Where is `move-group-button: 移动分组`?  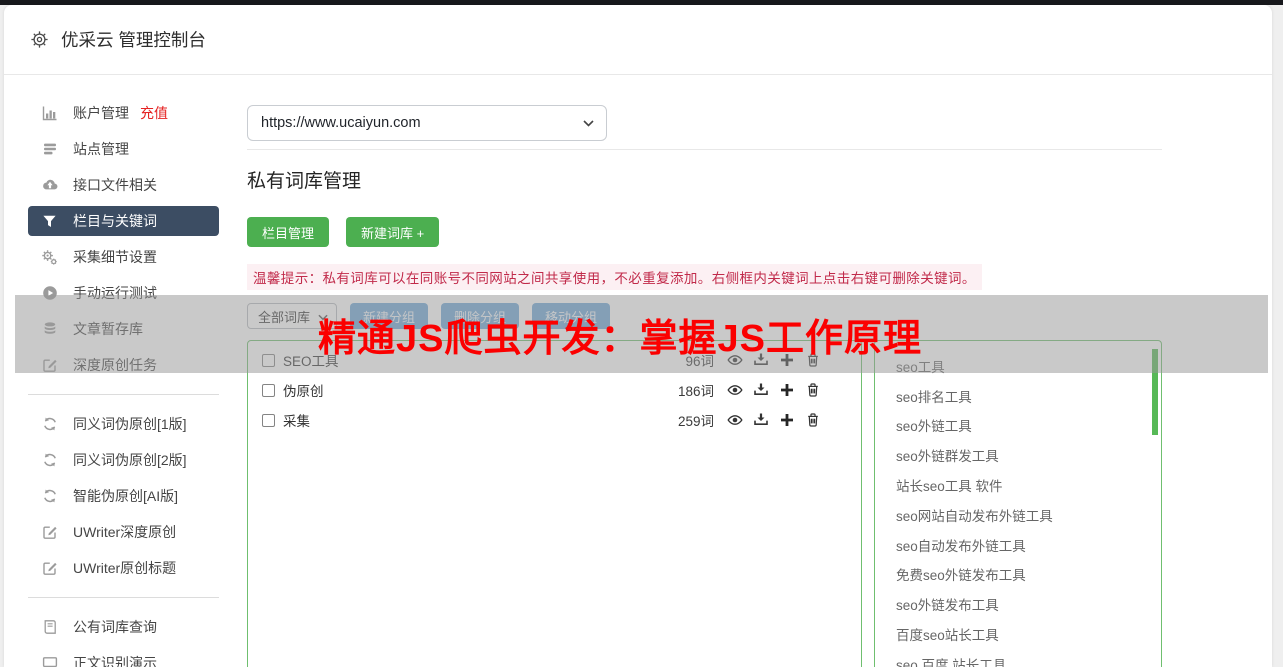
move-group-button: 移动分组 is located at coordinates (571, 316).